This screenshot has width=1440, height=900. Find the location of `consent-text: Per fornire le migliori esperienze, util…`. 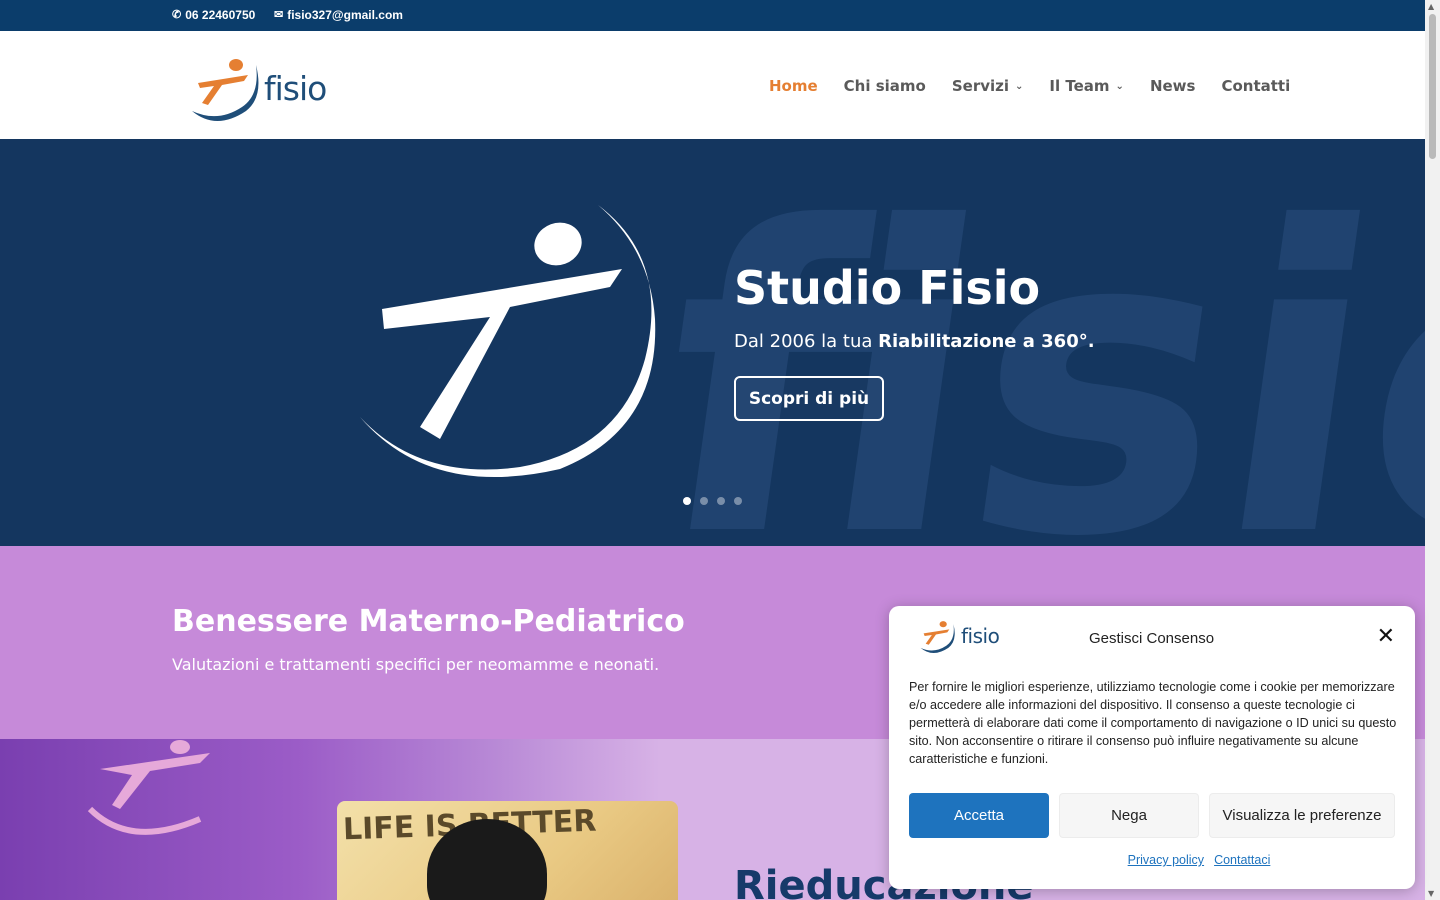

consent-text: Per fornire le migliori esperienze, util… is located at coordinates (1153, 723).